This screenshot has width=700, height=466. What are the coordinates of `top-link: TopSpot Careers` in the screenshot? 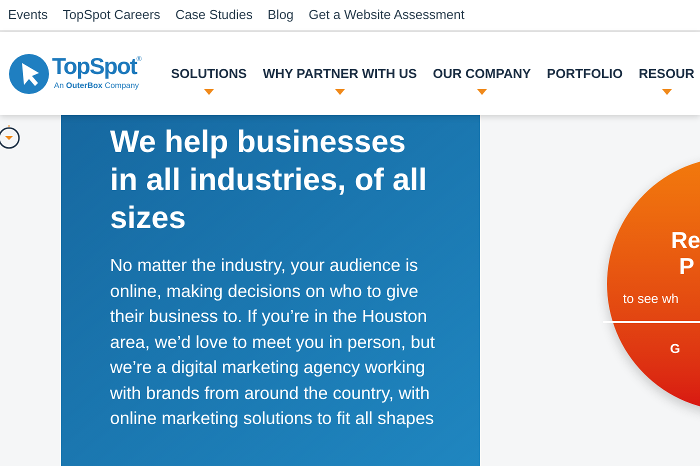 It's located at (111, 15).